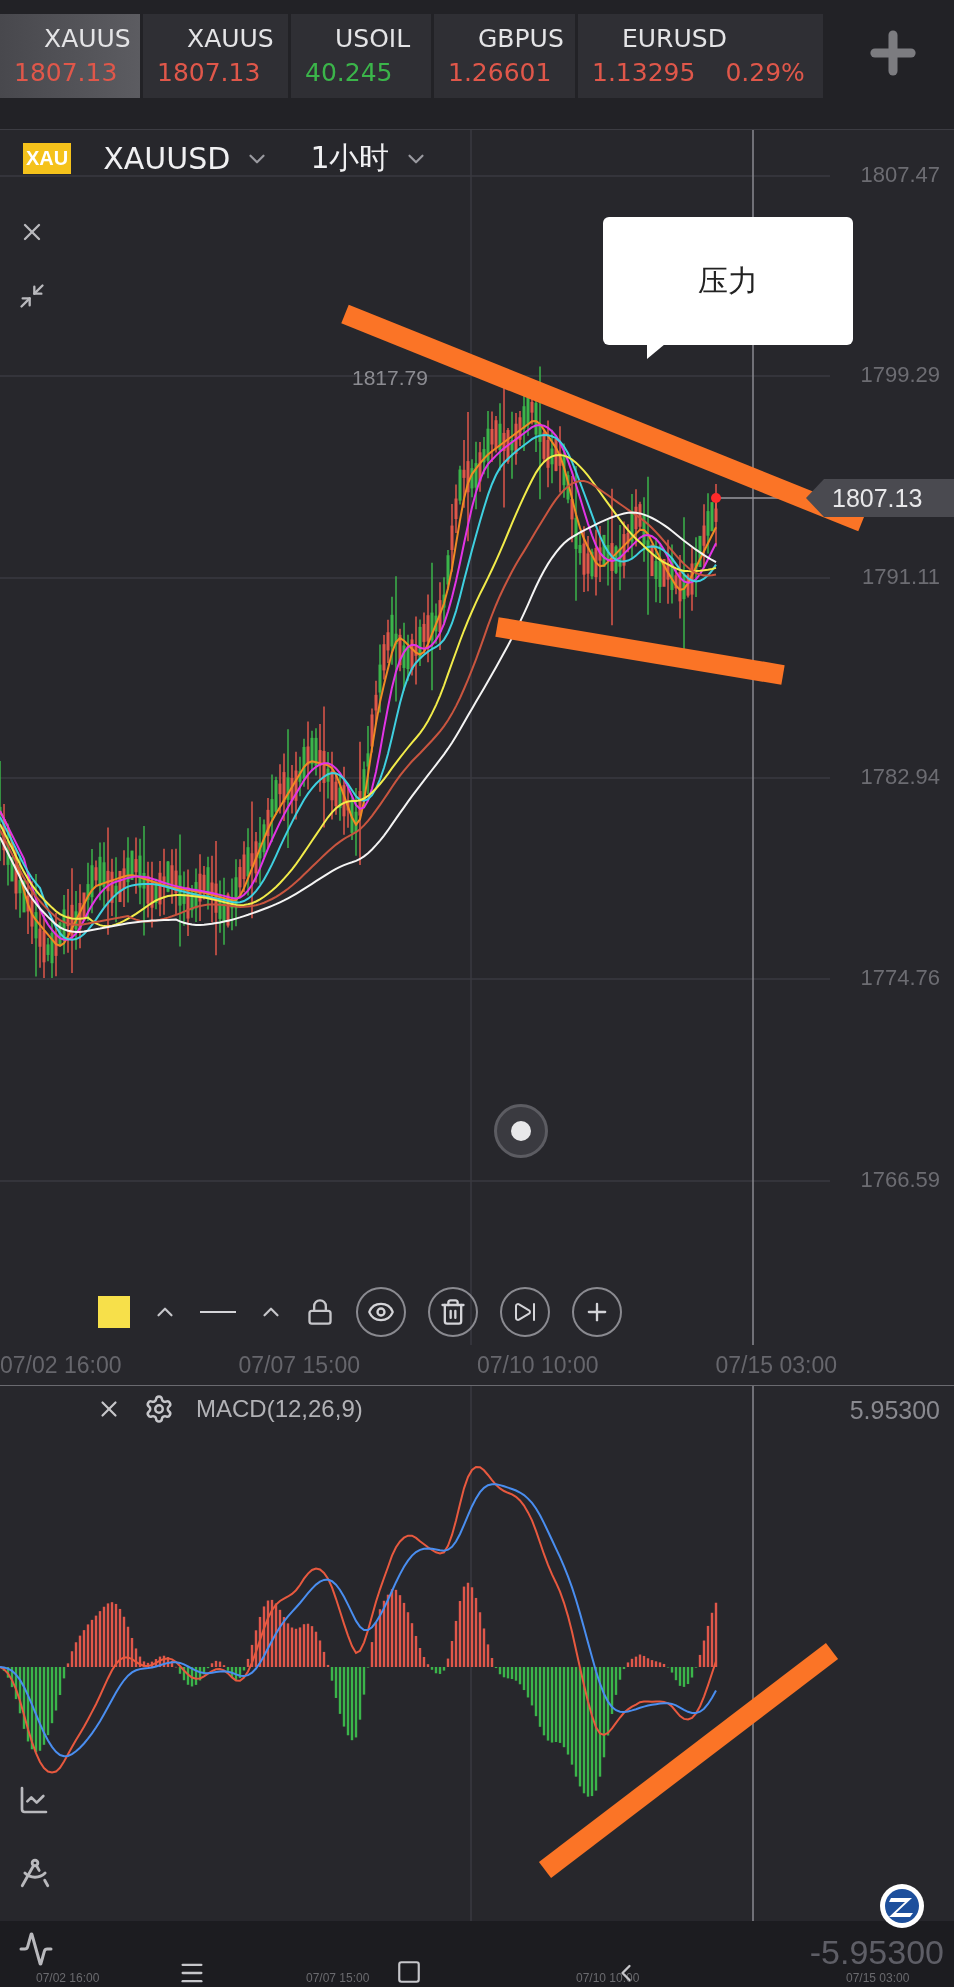 The height and width of the screenshot is (1987, 954). What do you see at coordinates (370, 158) in the screenshot?
I see `timeframe-dropdown: 1小时` at bounding box center [370, 158].